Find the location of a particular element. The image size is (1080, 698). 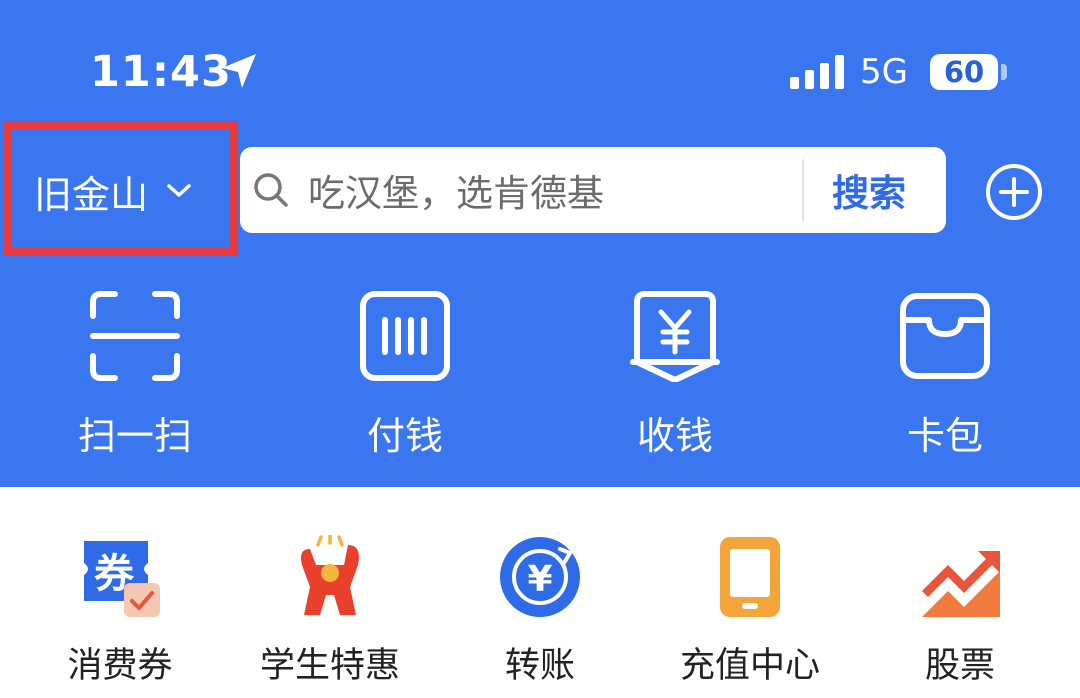

quick-action-pay: 付钱 is located at coordinates (405, 375).